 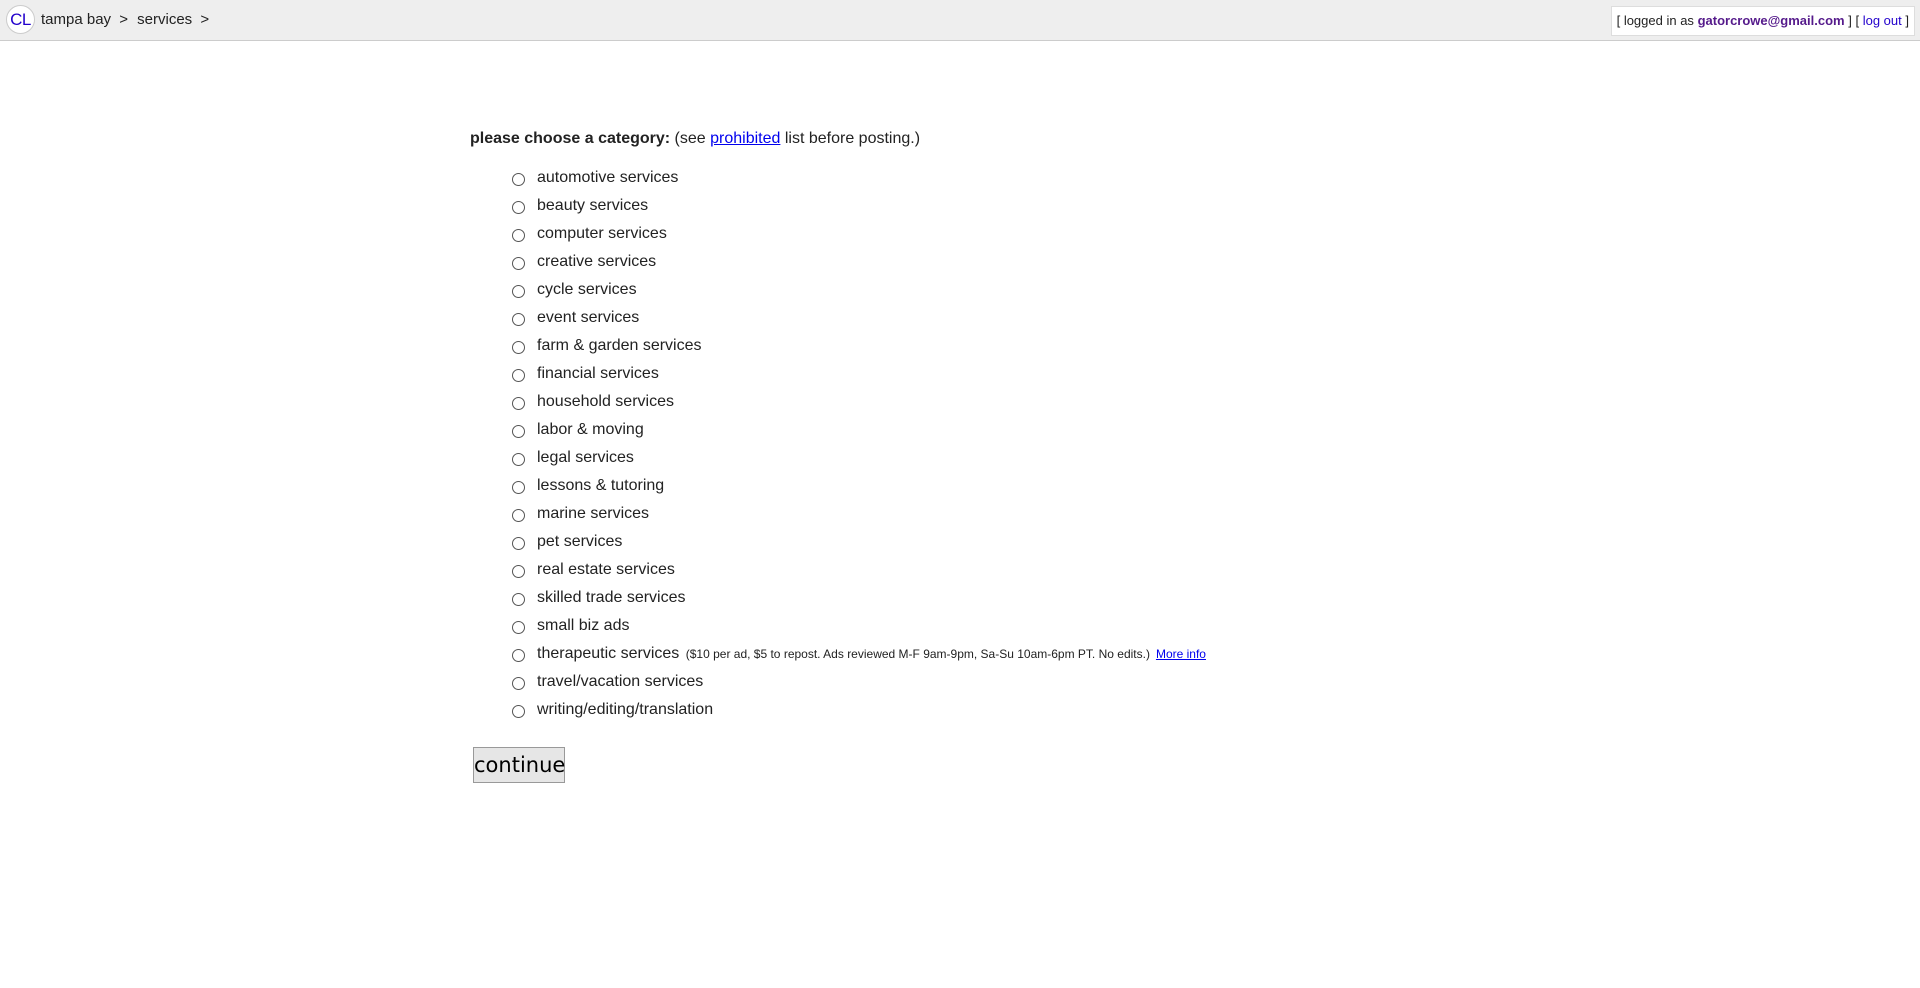 I want to click on category-option: creative services, so click(x=970, y=267).